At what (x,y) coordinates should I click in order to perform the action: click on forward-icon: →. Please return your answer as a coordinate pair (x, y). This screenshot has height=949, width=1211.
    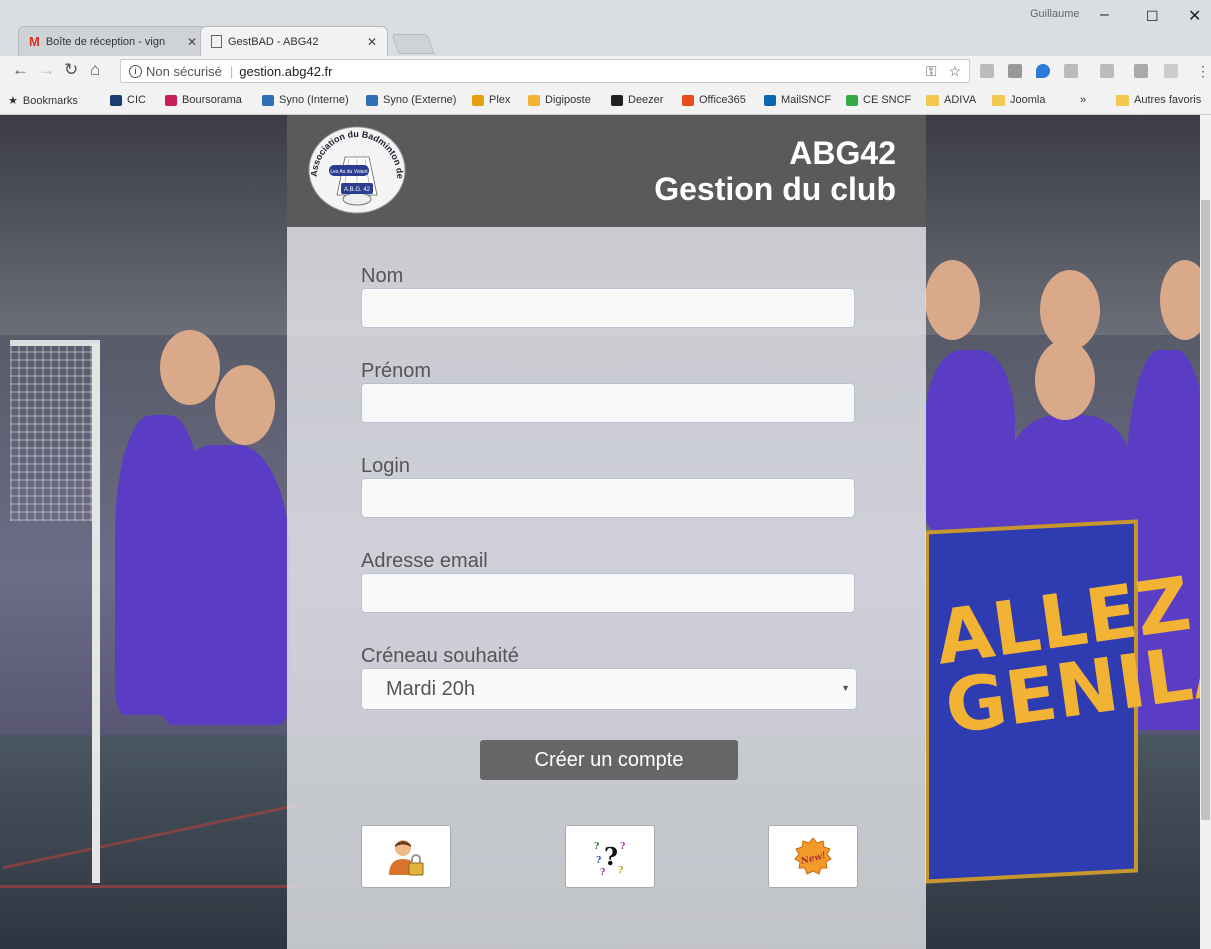
    Looking at the image, I should click on (46, 70).